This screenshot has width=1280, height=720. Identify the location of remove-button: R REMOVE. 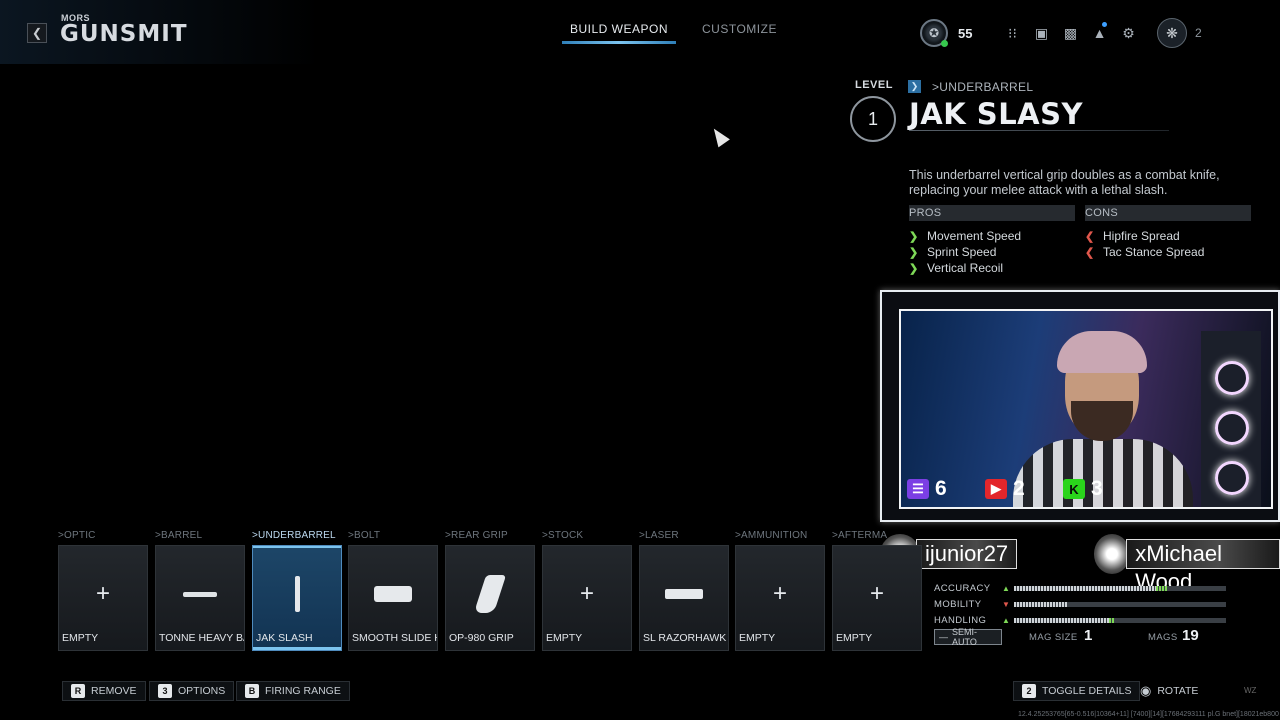
(104, 691).